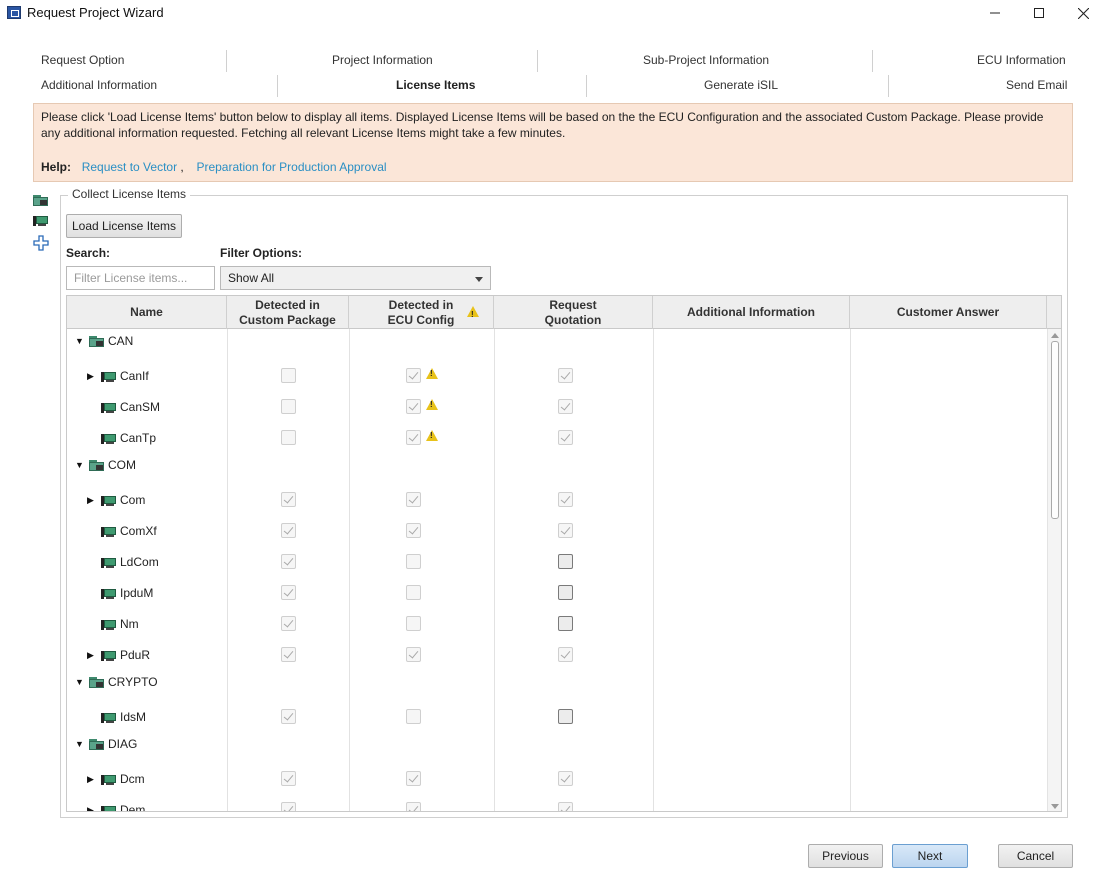  I want to click on tree-node: ▶ Dem, so click(116, 805).